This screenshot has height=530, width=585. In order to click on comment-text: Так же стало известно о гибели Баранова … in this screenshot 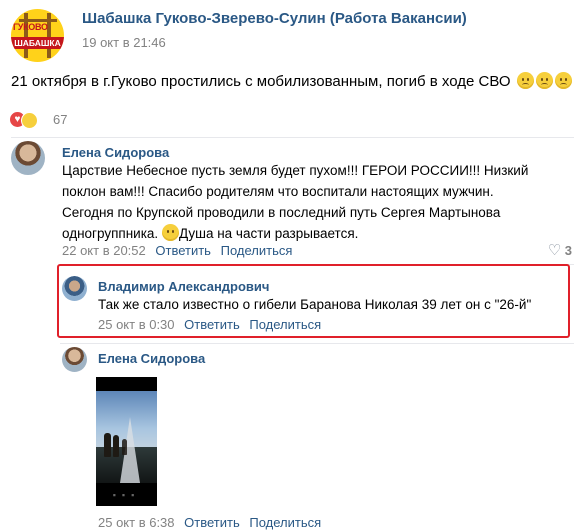, I will do `click(315, 304)`.